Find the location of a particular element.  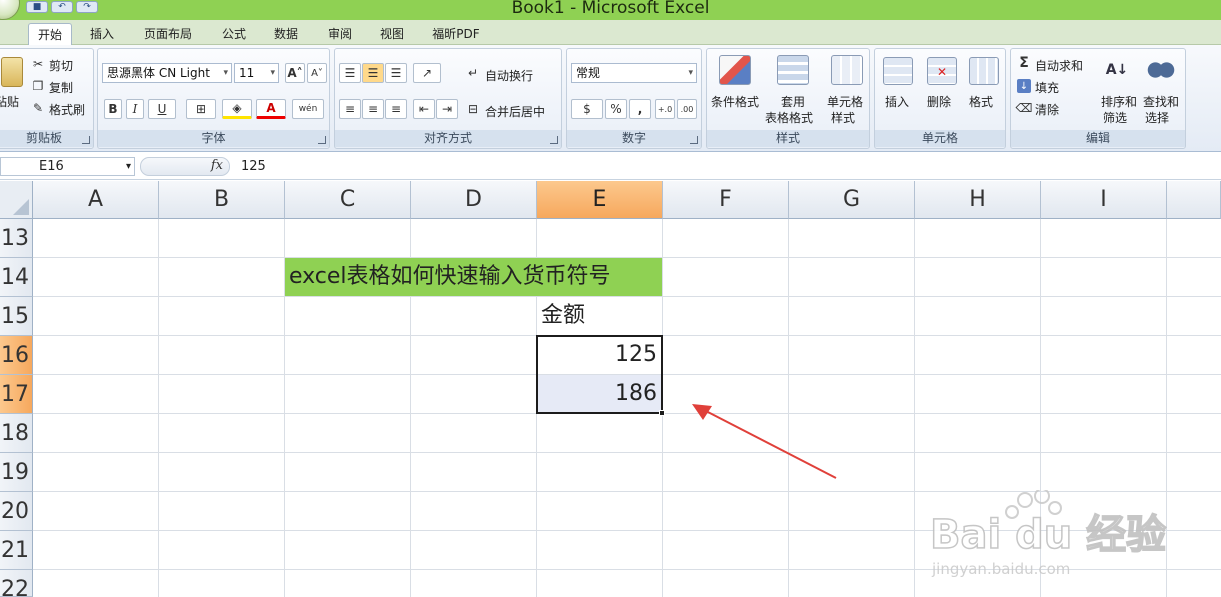

row-header-14: 14 is located at coordinates (16, 277).